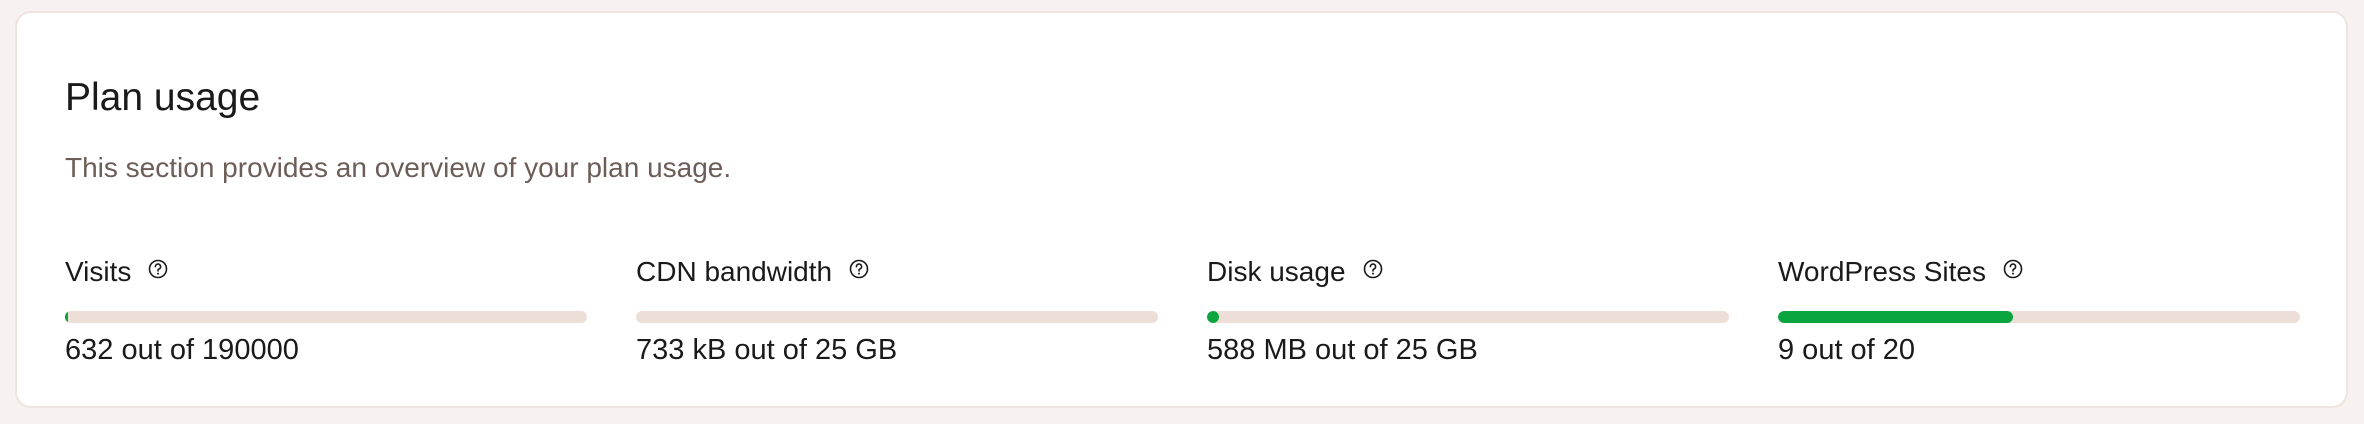 This screenshot has height=424, width=2364. Describe the element at coordinates (163, 97) in the screenshot. I see `section-title: Plan usage` at that location.